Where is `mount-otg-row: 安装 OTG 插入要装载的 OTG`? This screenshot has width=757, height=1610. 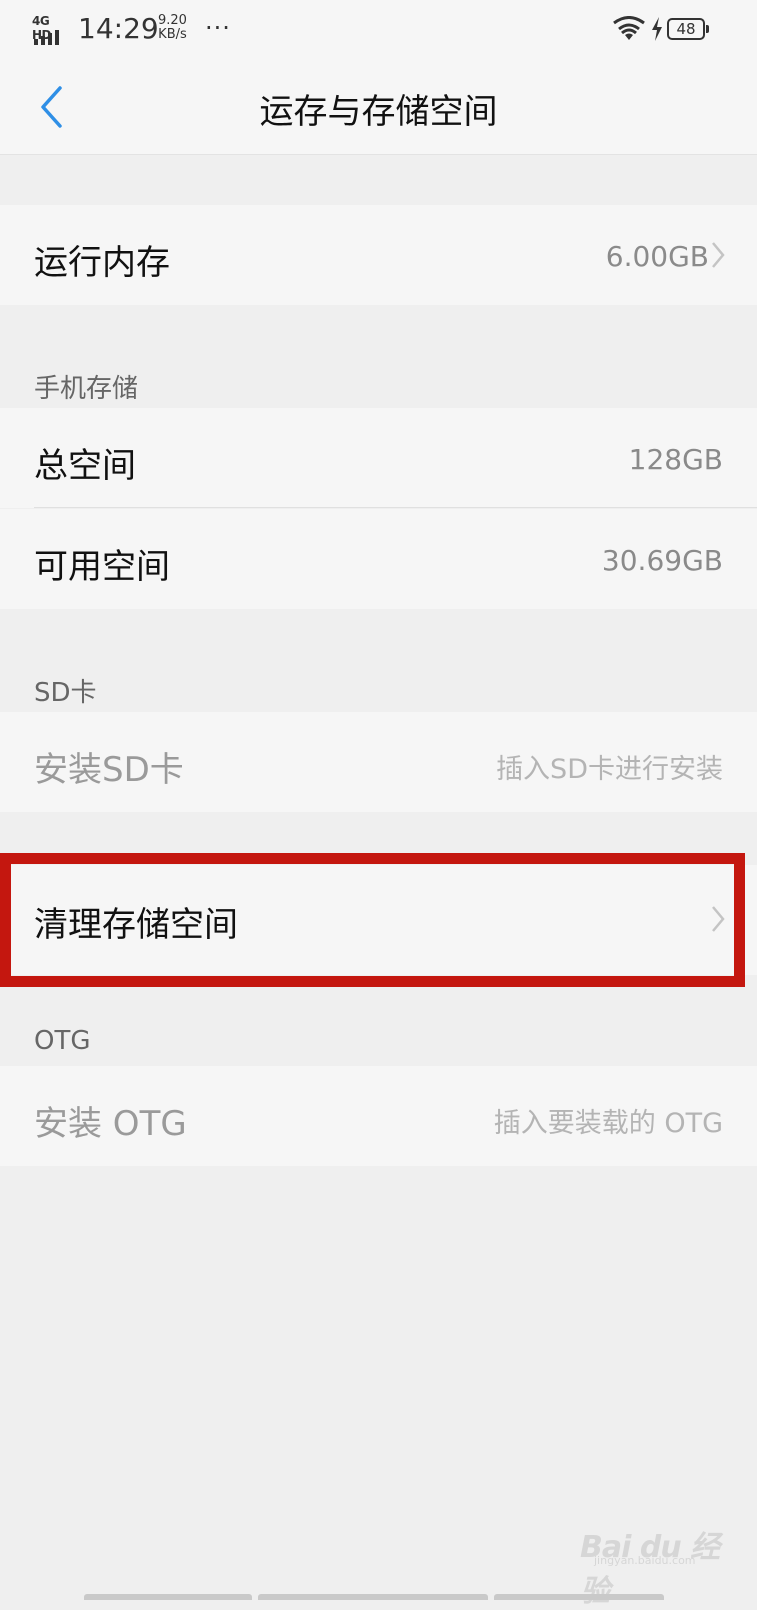 mount-otg-row: 安装 OTG 插入要装载的 OTG is located at coordinates (378, 1116).